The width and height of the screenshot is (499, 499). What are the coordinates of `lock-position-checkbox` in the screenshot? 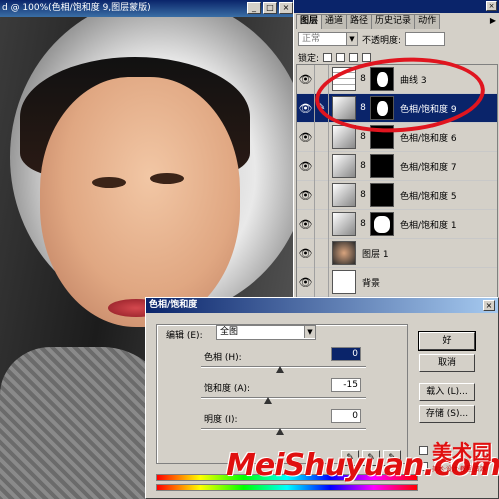 It's located at (354, 57).